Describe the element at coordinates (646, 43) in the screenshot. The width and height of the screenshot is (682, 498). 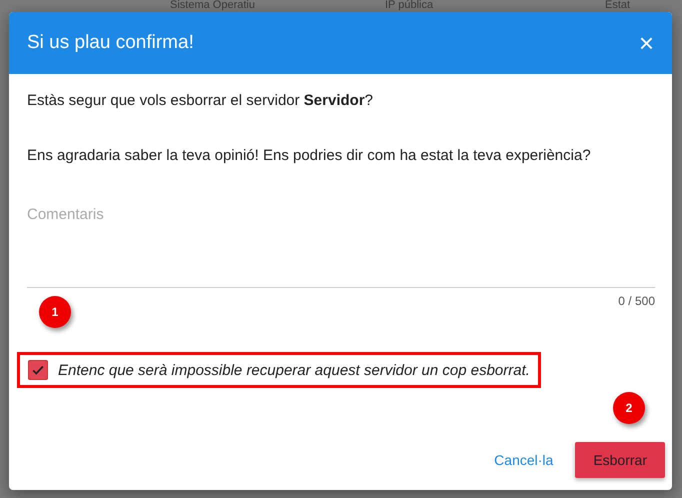
I see `close-button: ×` at that location.